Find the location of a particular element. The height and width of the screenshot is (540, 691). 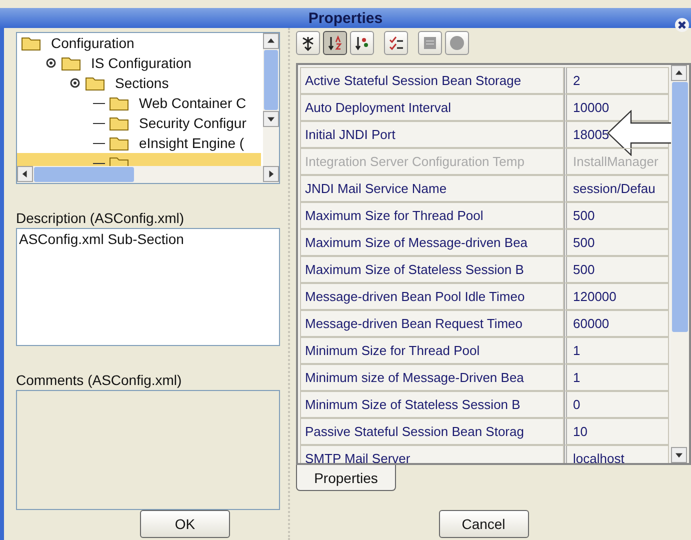

description-label: Description (ASConfig.xml) is located at coordinates (101, 218).